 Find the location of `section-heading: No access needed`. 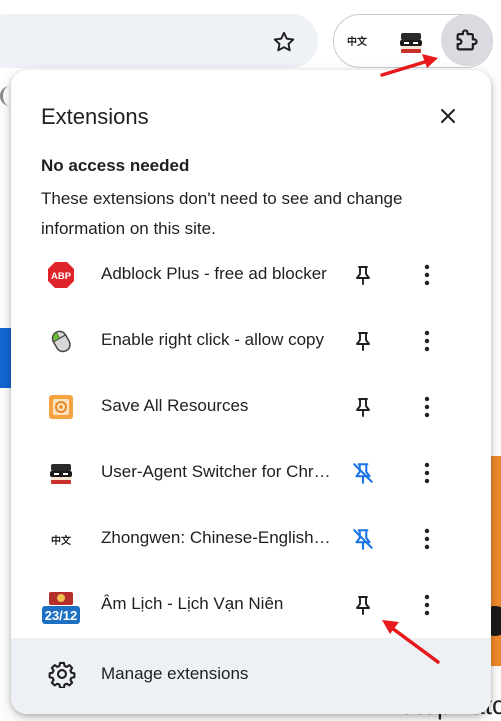

section-heading: No access needed is located at coordinates (115, 165).